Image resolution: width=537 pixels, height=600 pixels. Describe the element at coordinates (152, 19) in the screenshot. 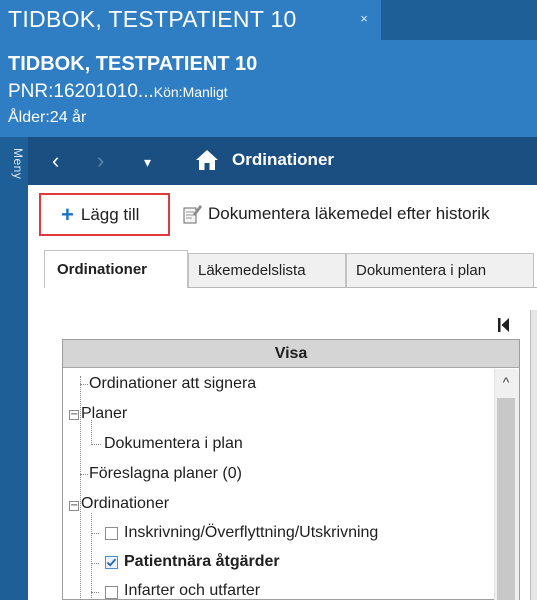

I see `patient-tab-title: TIDBOK, TESTPATIENT 10` at that location.